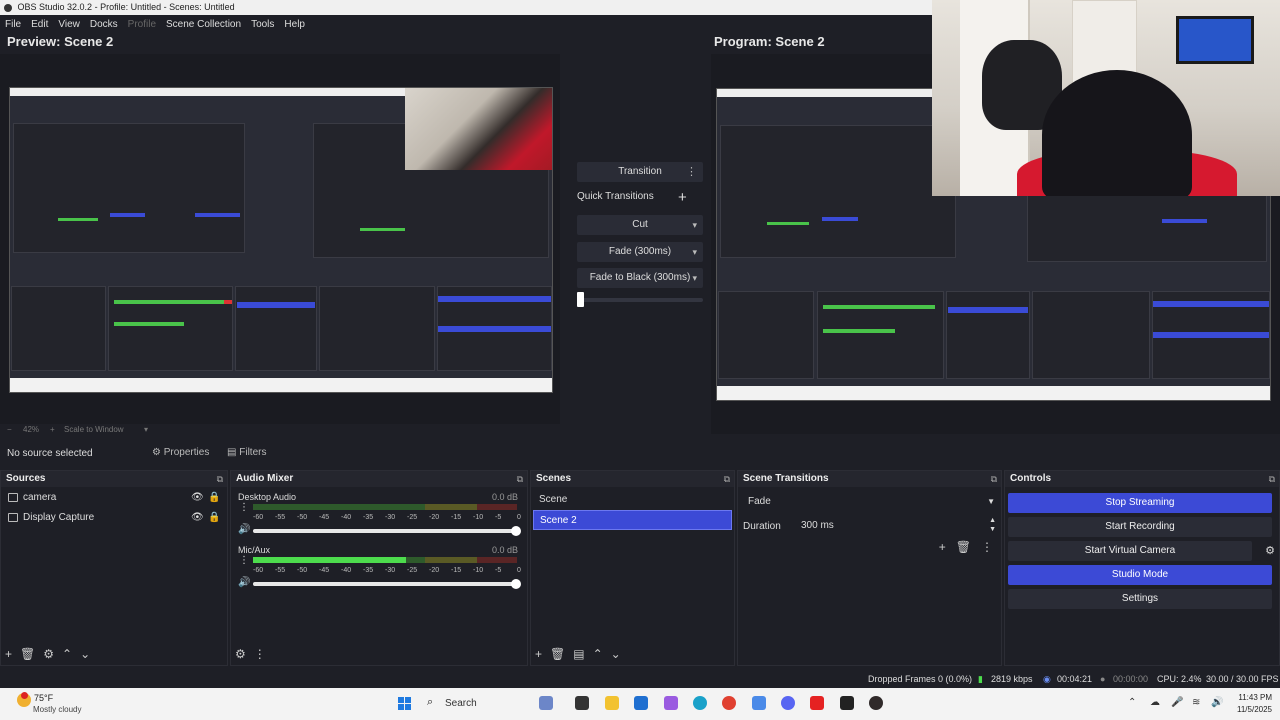 Image resolution: width=1280 pixels, height=720 pixels. Describe the element at coordinates (640, 252) in the screenshot. I see `quick-transition-fade: Fade (300ms) ▾` at that location.